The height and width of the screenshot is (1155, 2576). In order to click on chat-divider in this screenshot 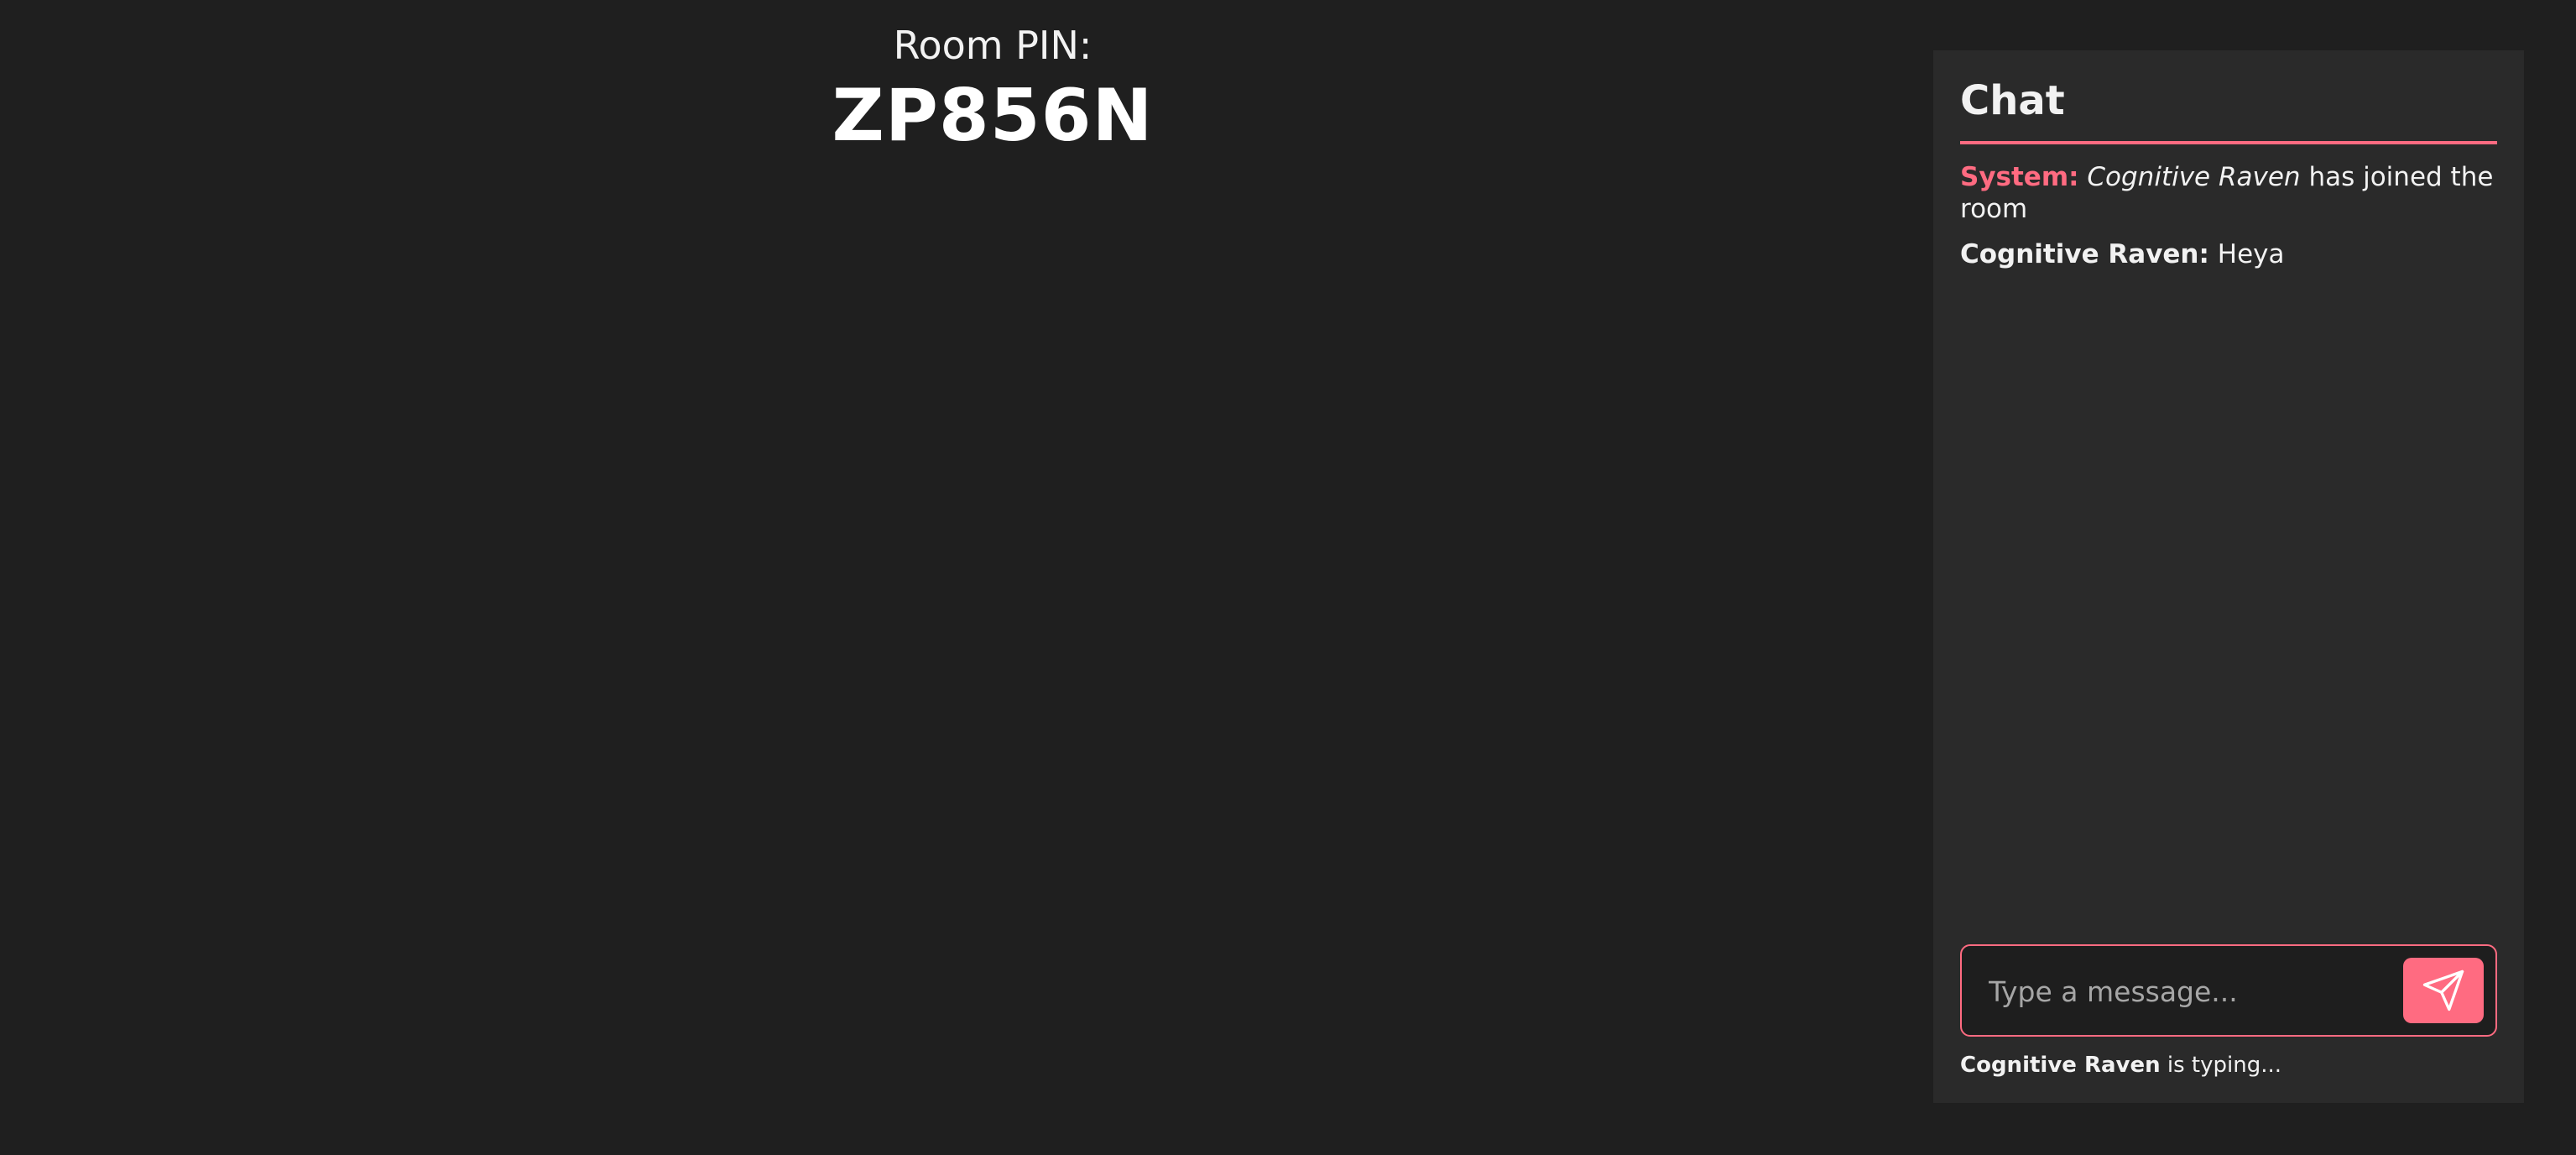, I will do `click(2228, 142)`.